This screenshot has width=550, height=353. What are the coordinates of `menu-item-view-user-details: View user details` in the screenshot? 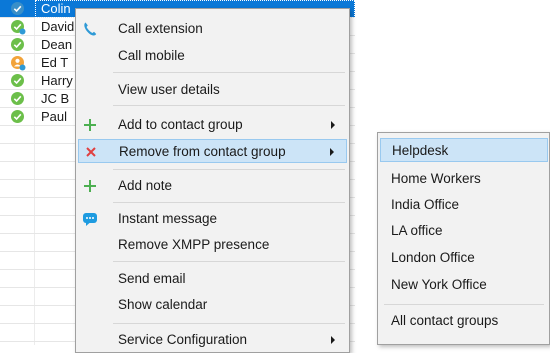 It's located at (212, 90).